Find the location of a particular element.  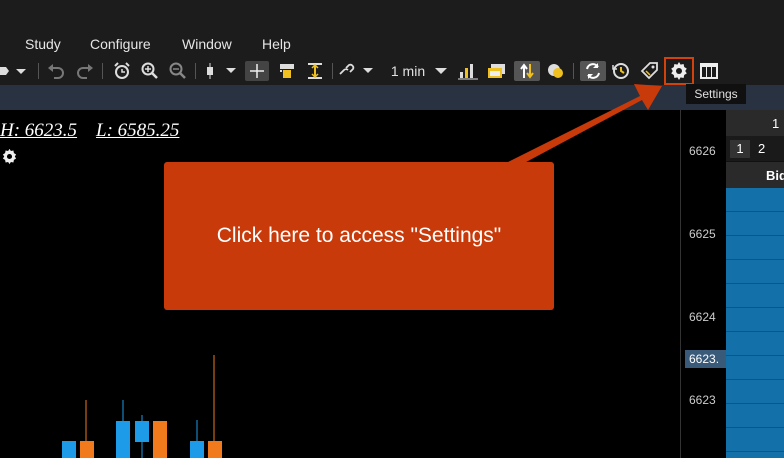

callout-text: Click here to access "Settings" is located at coordinates (359, 235).